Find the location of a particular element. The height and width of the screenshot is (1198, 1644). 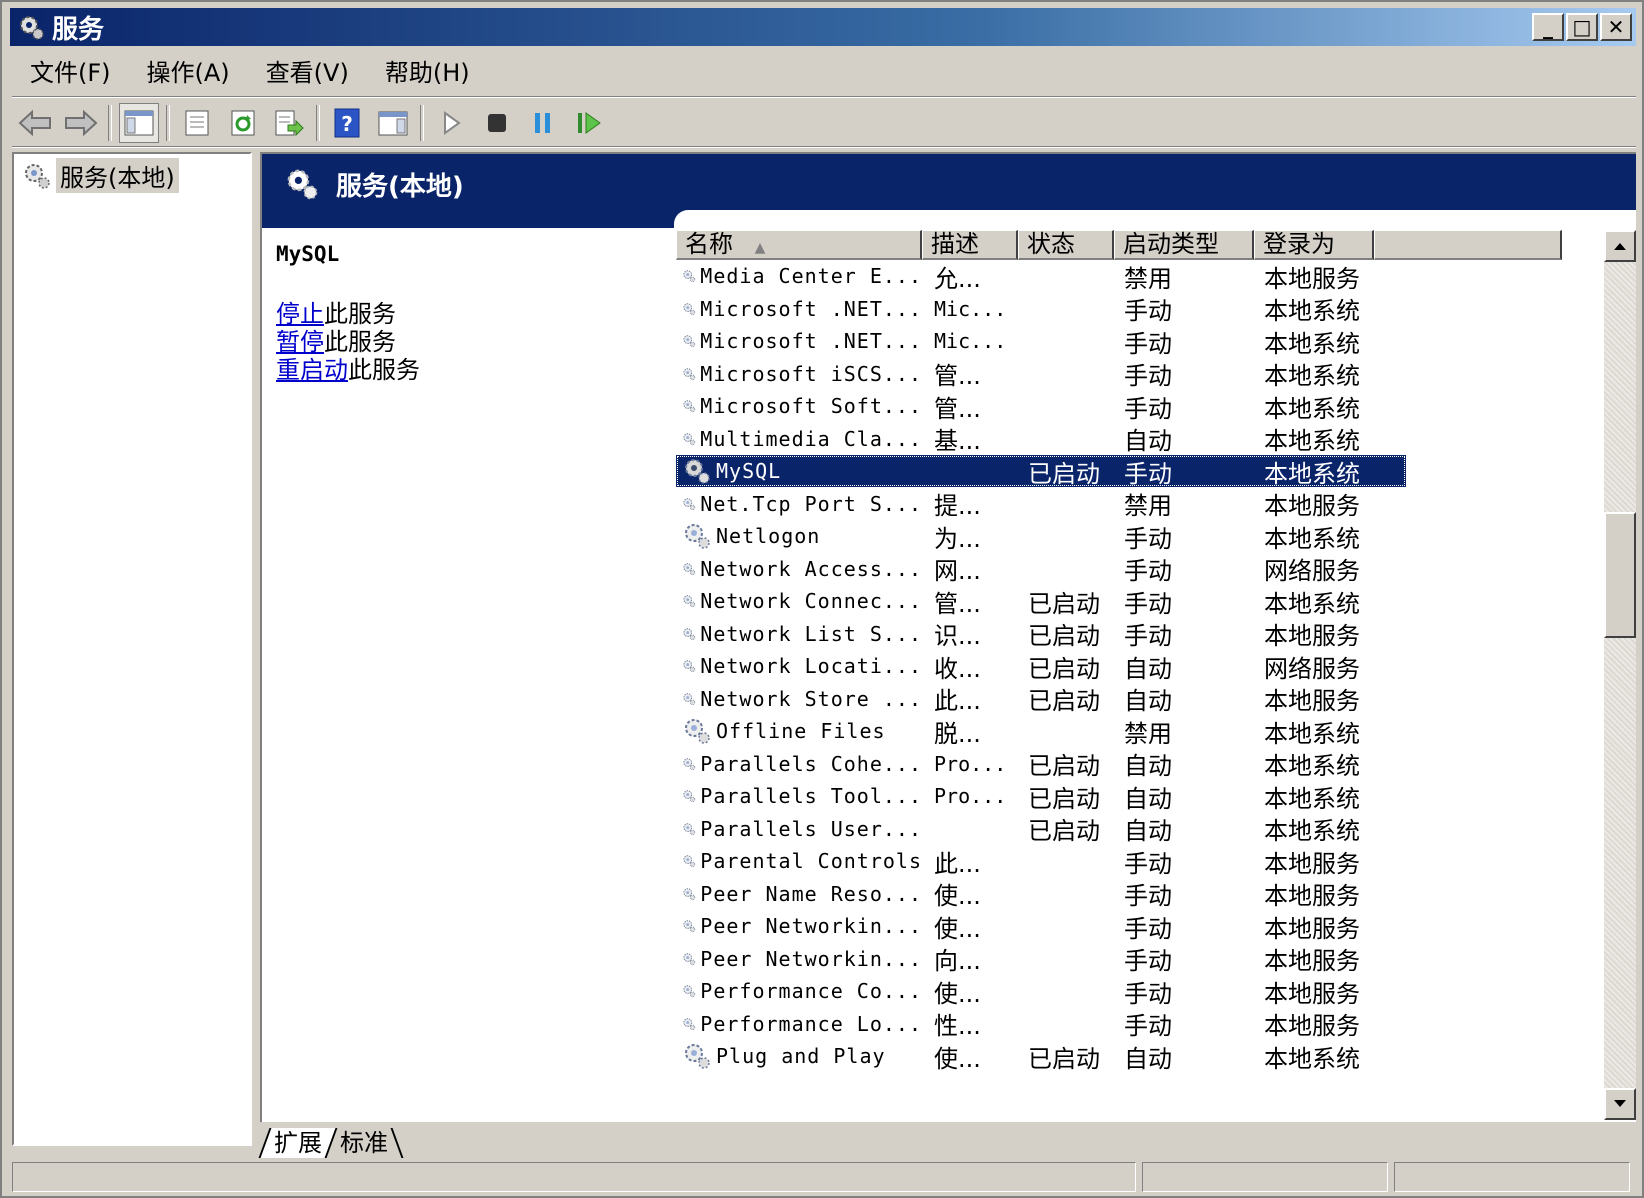

status-bar is located at coordinates (824, 1178).